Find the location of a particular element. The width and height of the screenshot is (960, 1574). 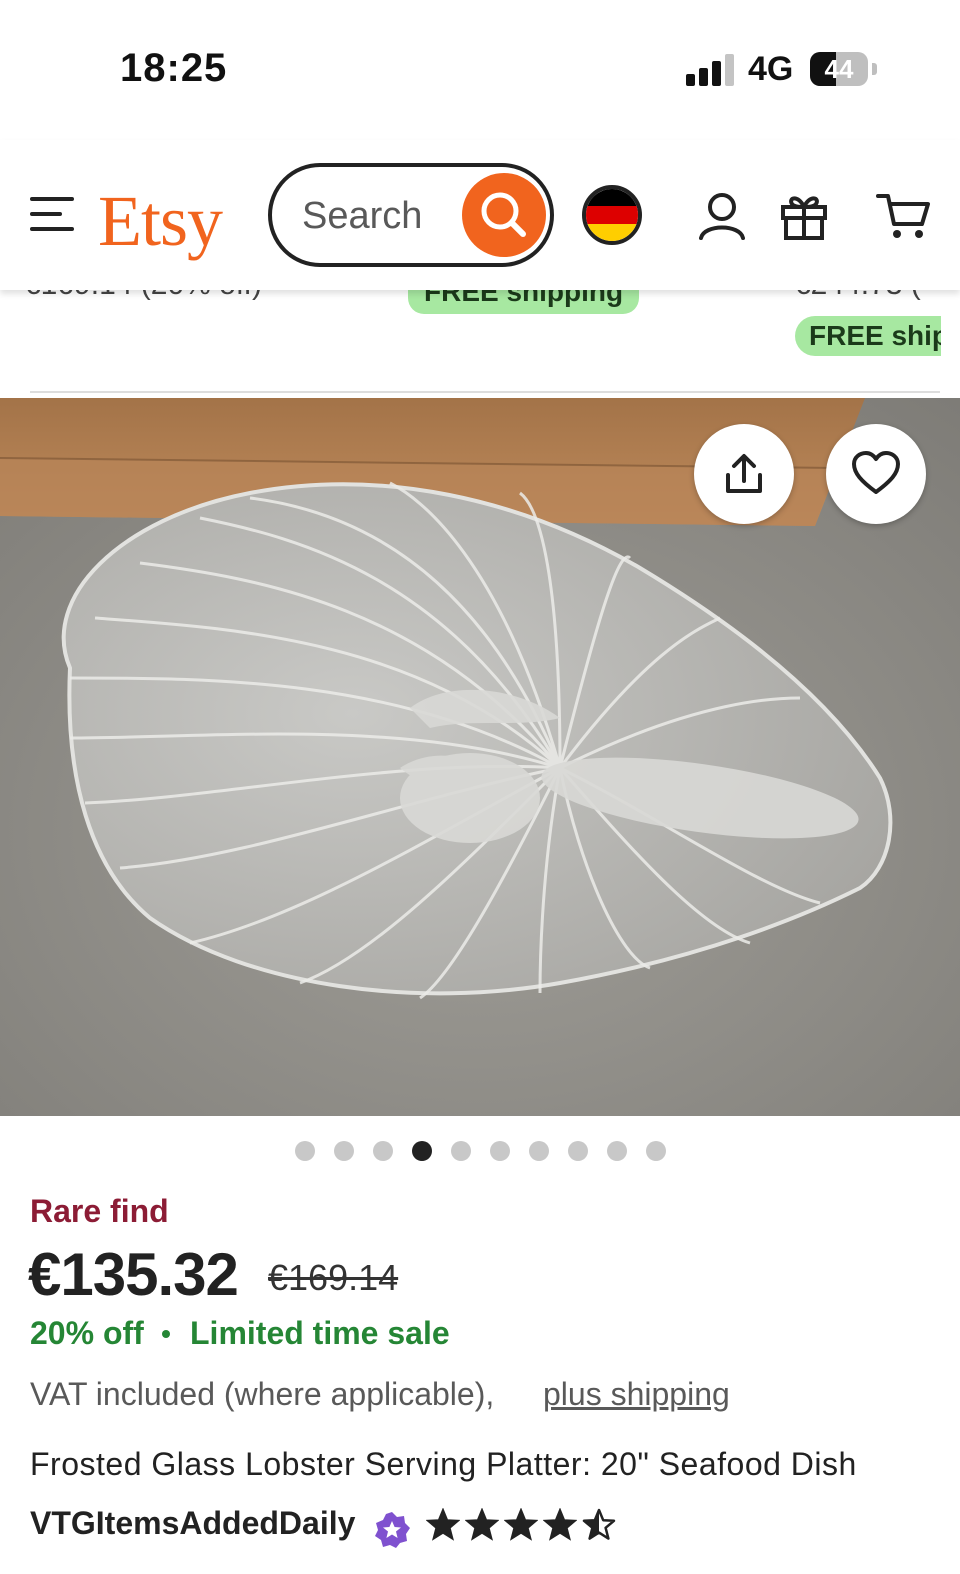

star-seller-icon is located at coordinates (392, 1530).